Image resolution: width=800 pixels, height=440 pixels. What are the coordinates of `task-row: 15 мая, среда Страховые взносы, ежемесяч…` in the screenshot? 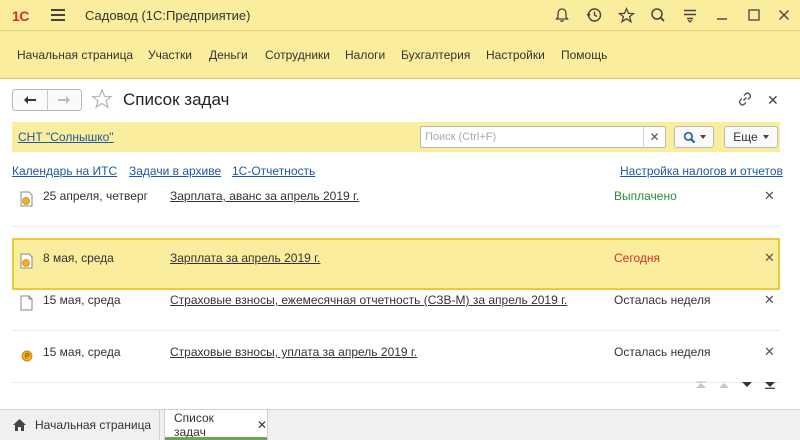 It's located at (396, 304).